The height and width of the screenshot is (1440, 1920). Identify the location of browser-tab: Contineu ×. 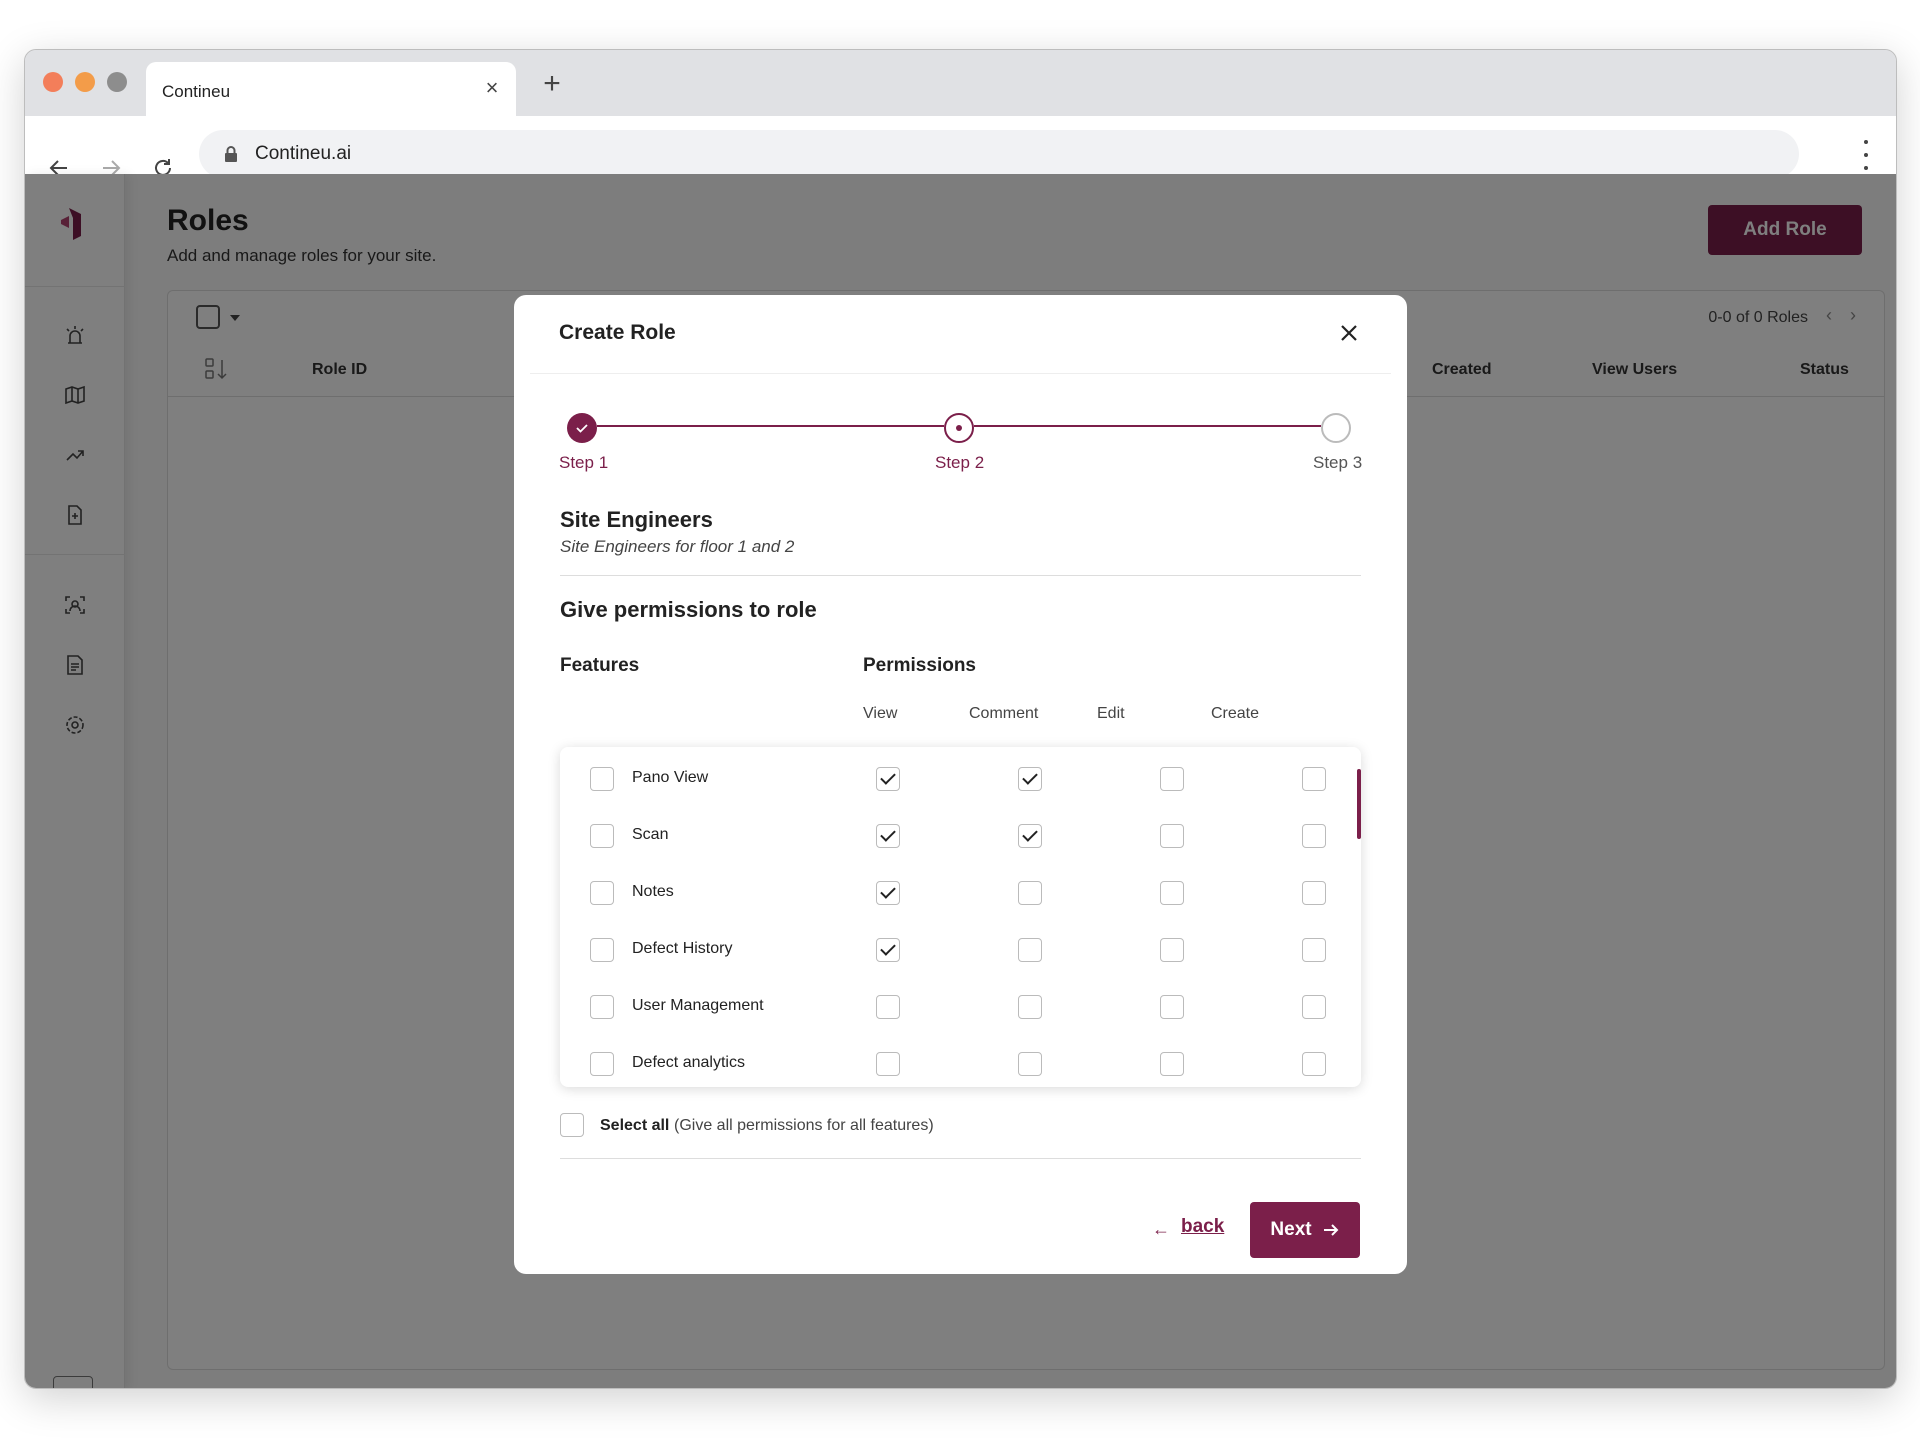
(331, 90).